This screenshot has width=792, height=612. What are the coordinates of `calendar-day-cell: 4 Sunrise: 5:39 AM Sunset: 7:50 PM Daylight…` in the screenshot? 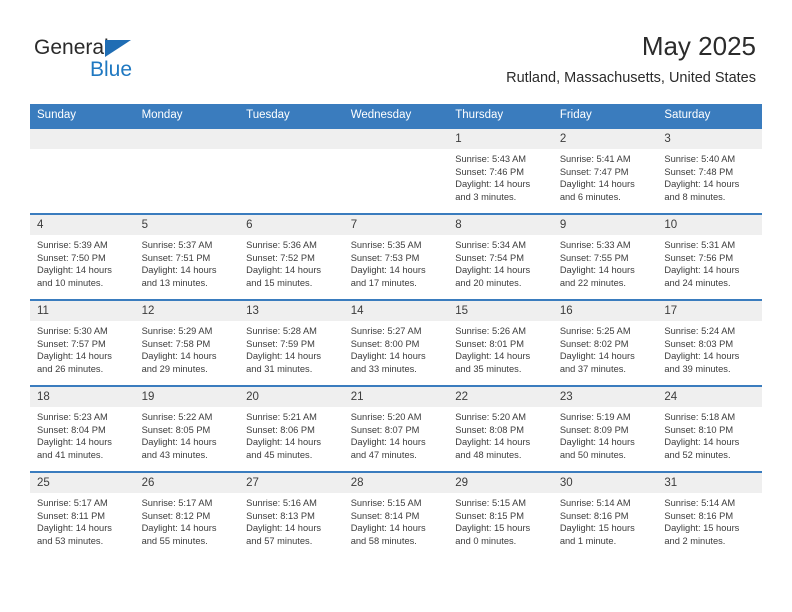 It's located at (82, 256).